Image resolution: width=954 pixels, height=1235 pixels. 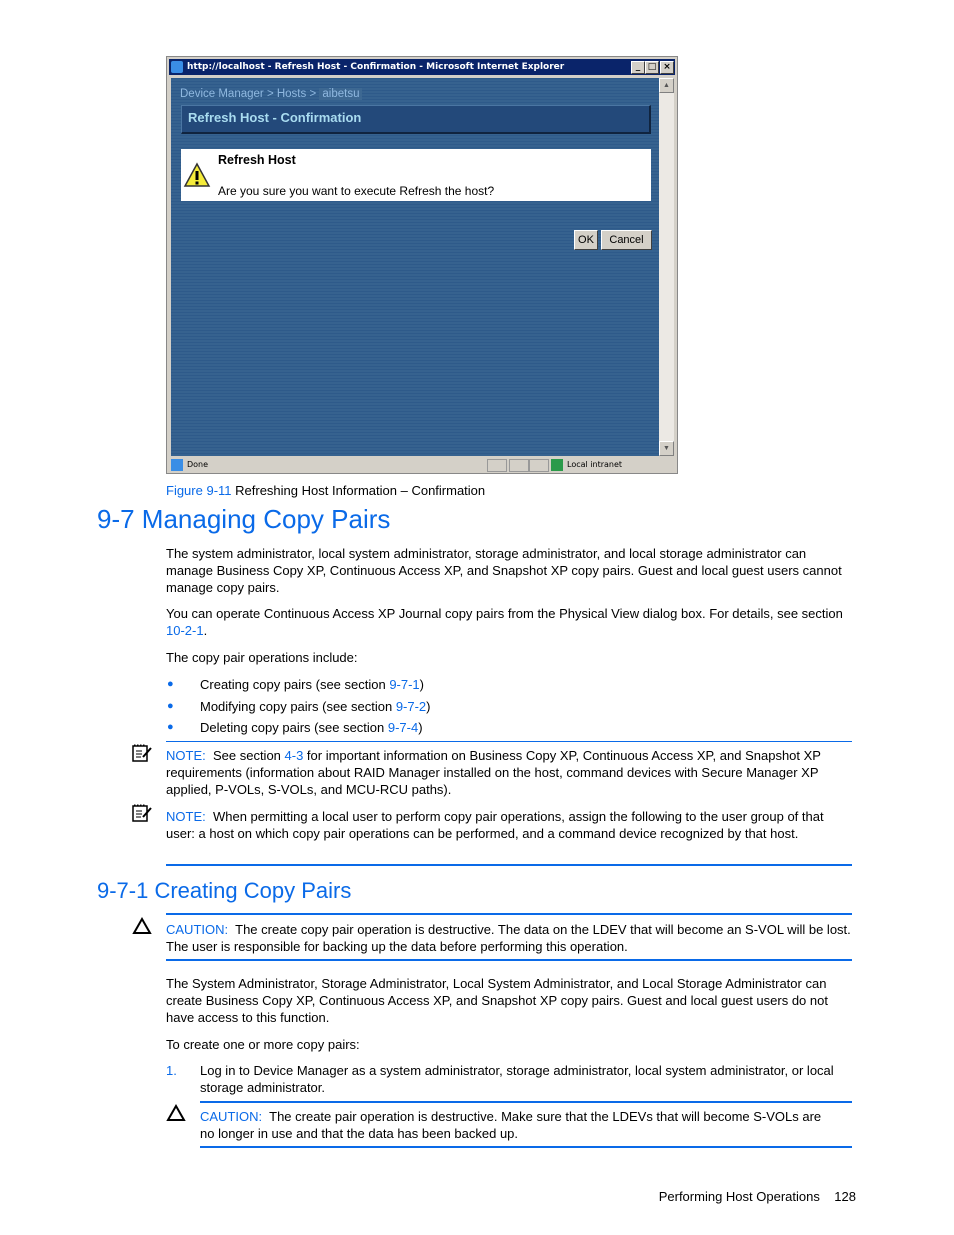 I want to click on section-title: 9-7 Managing Copy Pairs, so click(x=244, y=519).